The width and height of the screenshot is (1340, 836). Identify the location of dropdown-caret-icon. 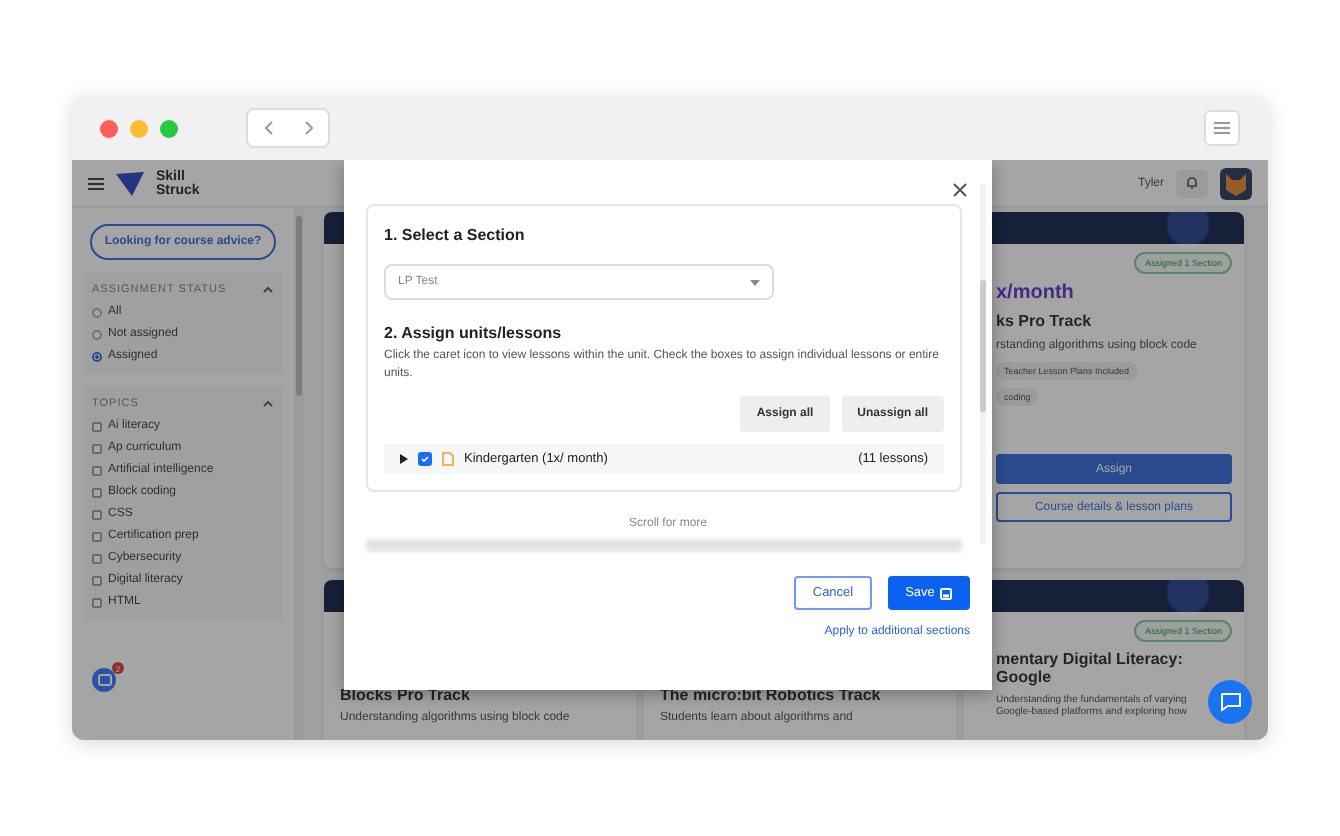
(755, 282).